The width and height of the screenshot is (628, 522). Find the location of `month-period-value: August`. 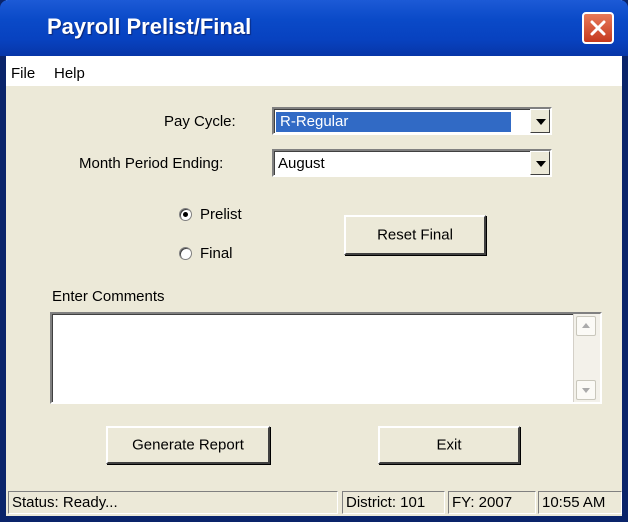

month-period-value: August is located at coordinates (301, 163).